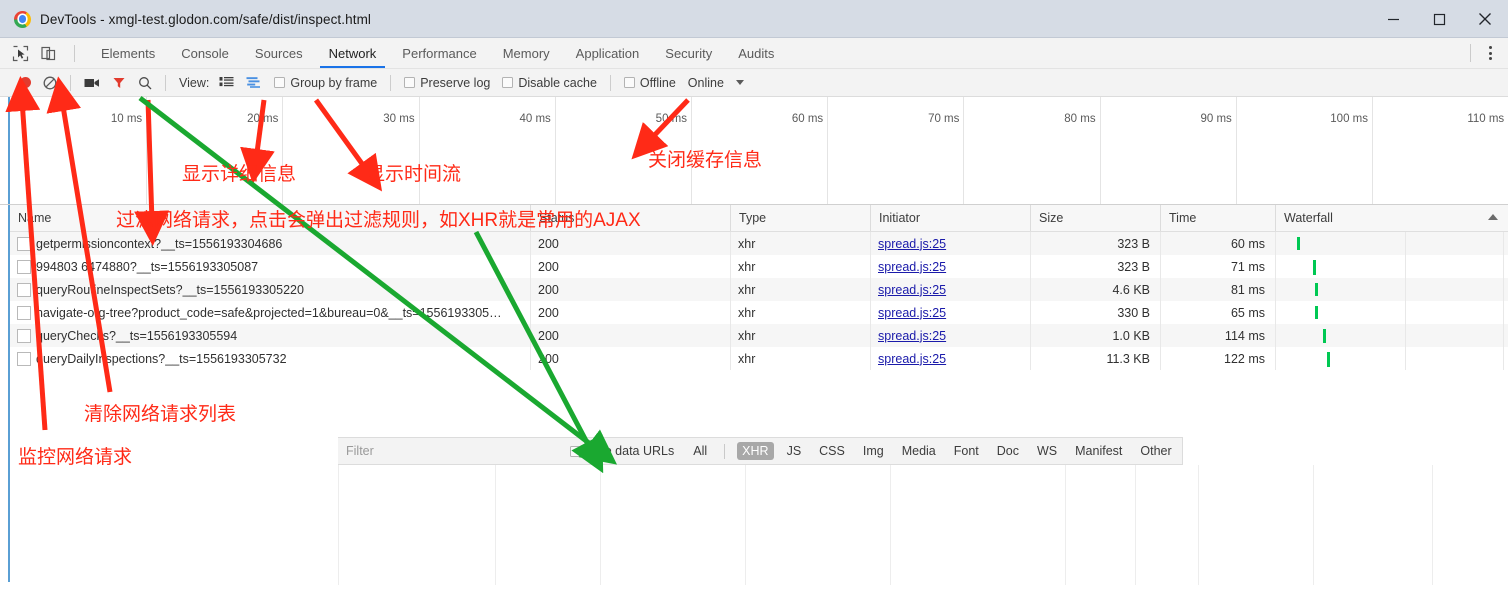  What do you see at coordinates (25, 83) in the screenshot?
I see `record-button` at bounding box center [25, 83].